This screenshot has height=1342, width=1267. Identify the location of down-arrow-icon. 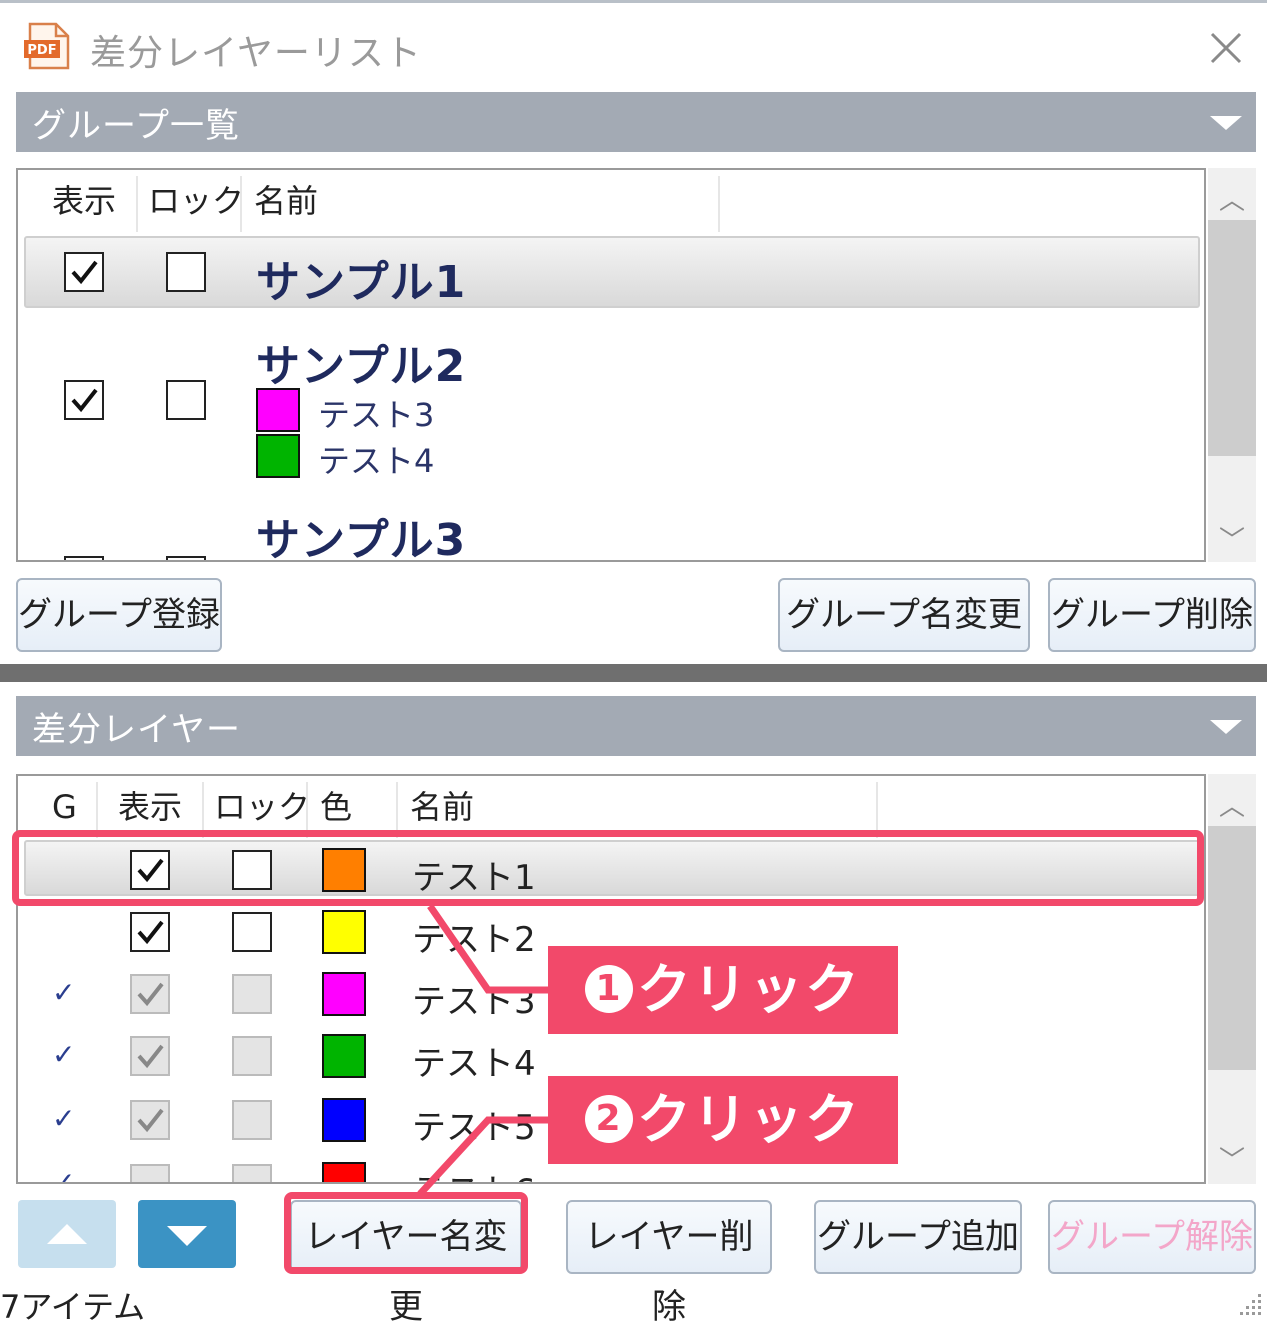
(187, 1236).